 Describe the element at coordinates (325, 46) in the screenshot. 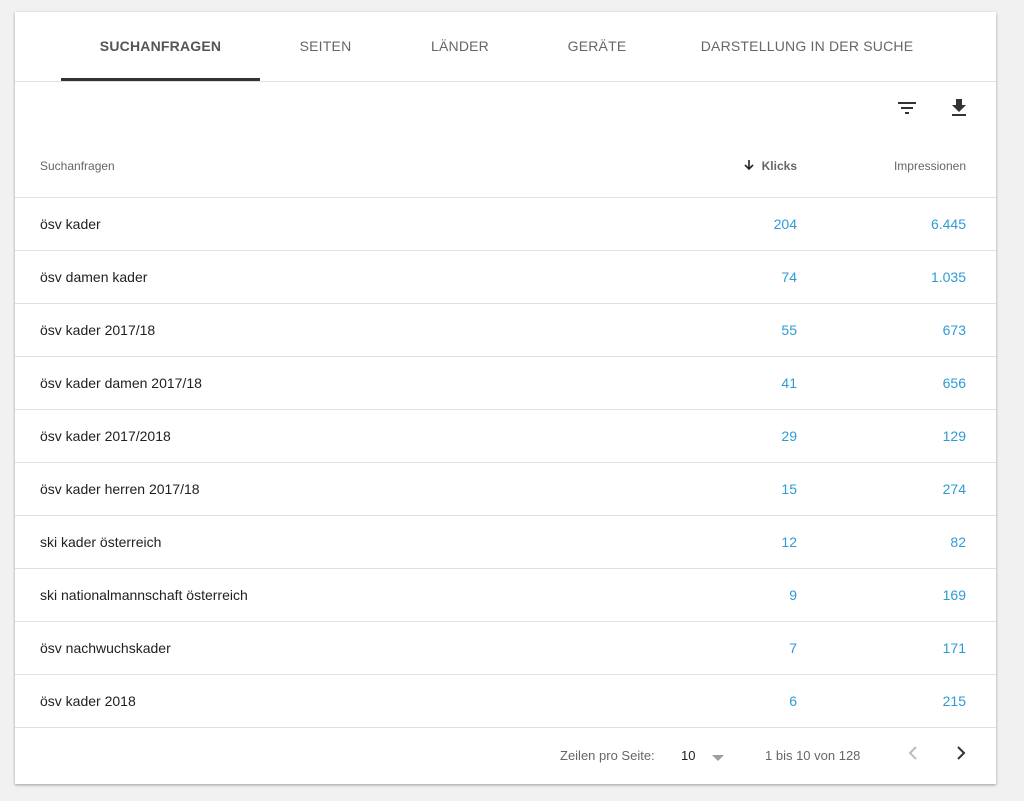

I see `tab-seiten: SEITEN` at that location.